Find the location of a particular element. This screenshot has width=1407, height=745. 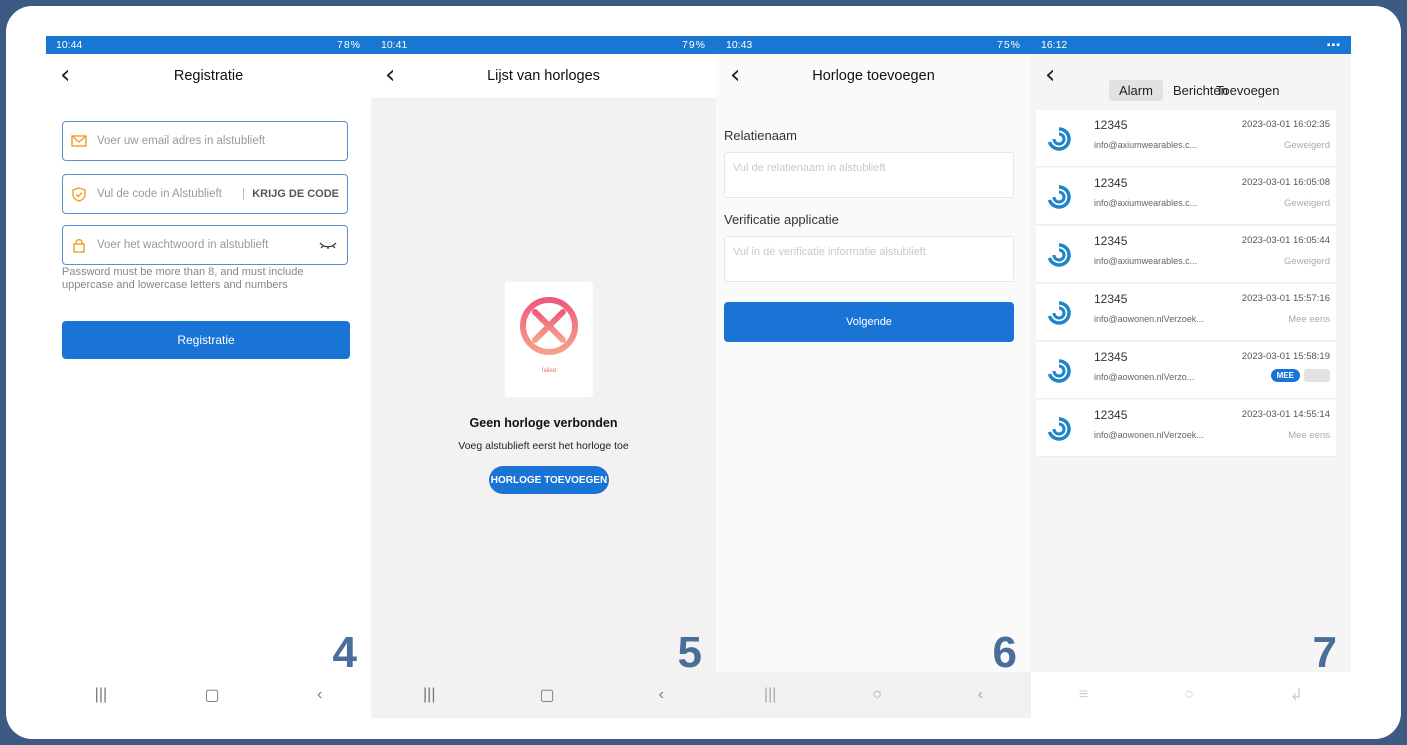

relation-label: Relatienaam is located at coordinates (760, 135).